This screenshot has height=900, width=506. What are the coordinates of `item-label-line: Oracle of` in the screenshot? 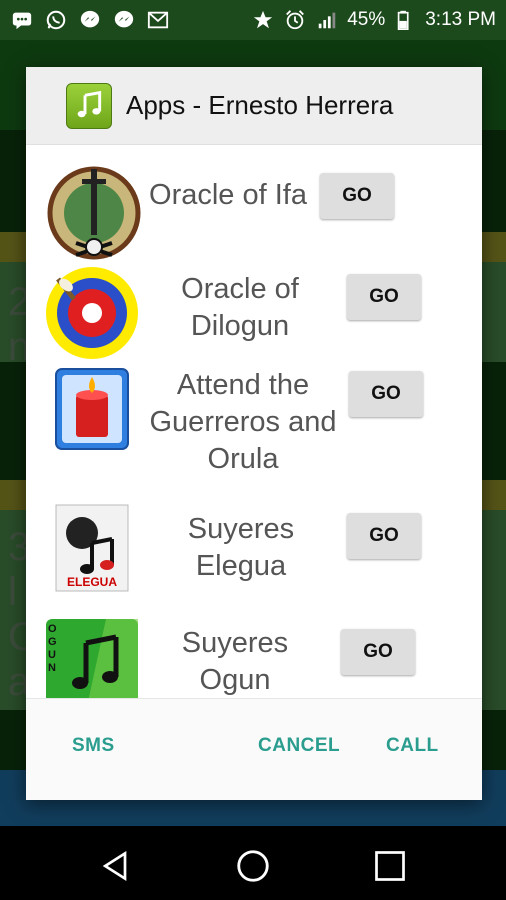 It's located at (240, 289).